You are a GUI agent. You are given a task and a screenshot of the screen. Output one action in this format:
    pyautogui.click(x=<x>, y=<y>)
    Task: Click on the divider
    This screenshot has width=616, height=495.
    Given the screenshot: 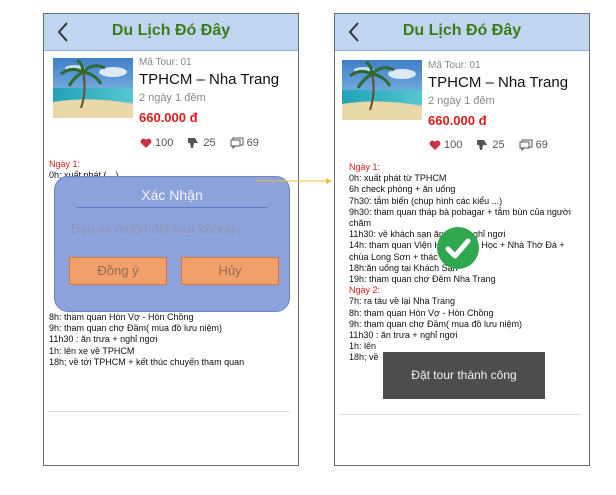 What is the action you would take?
    pyautogui.click(x=460, y=414)
    